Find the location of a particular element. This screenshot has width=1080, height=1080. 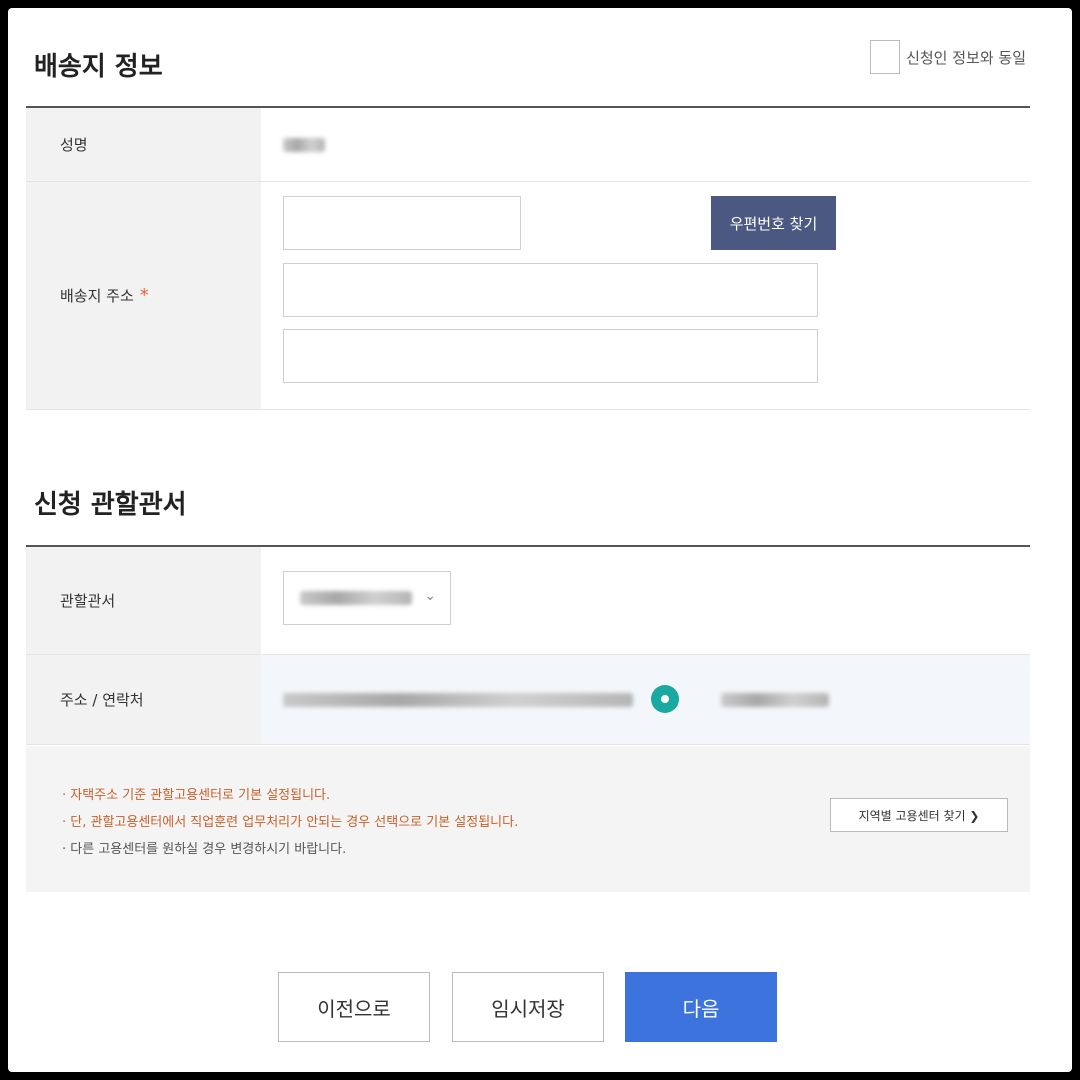

address-label: 배송지 주소 * is located at coordinates (143, 295).